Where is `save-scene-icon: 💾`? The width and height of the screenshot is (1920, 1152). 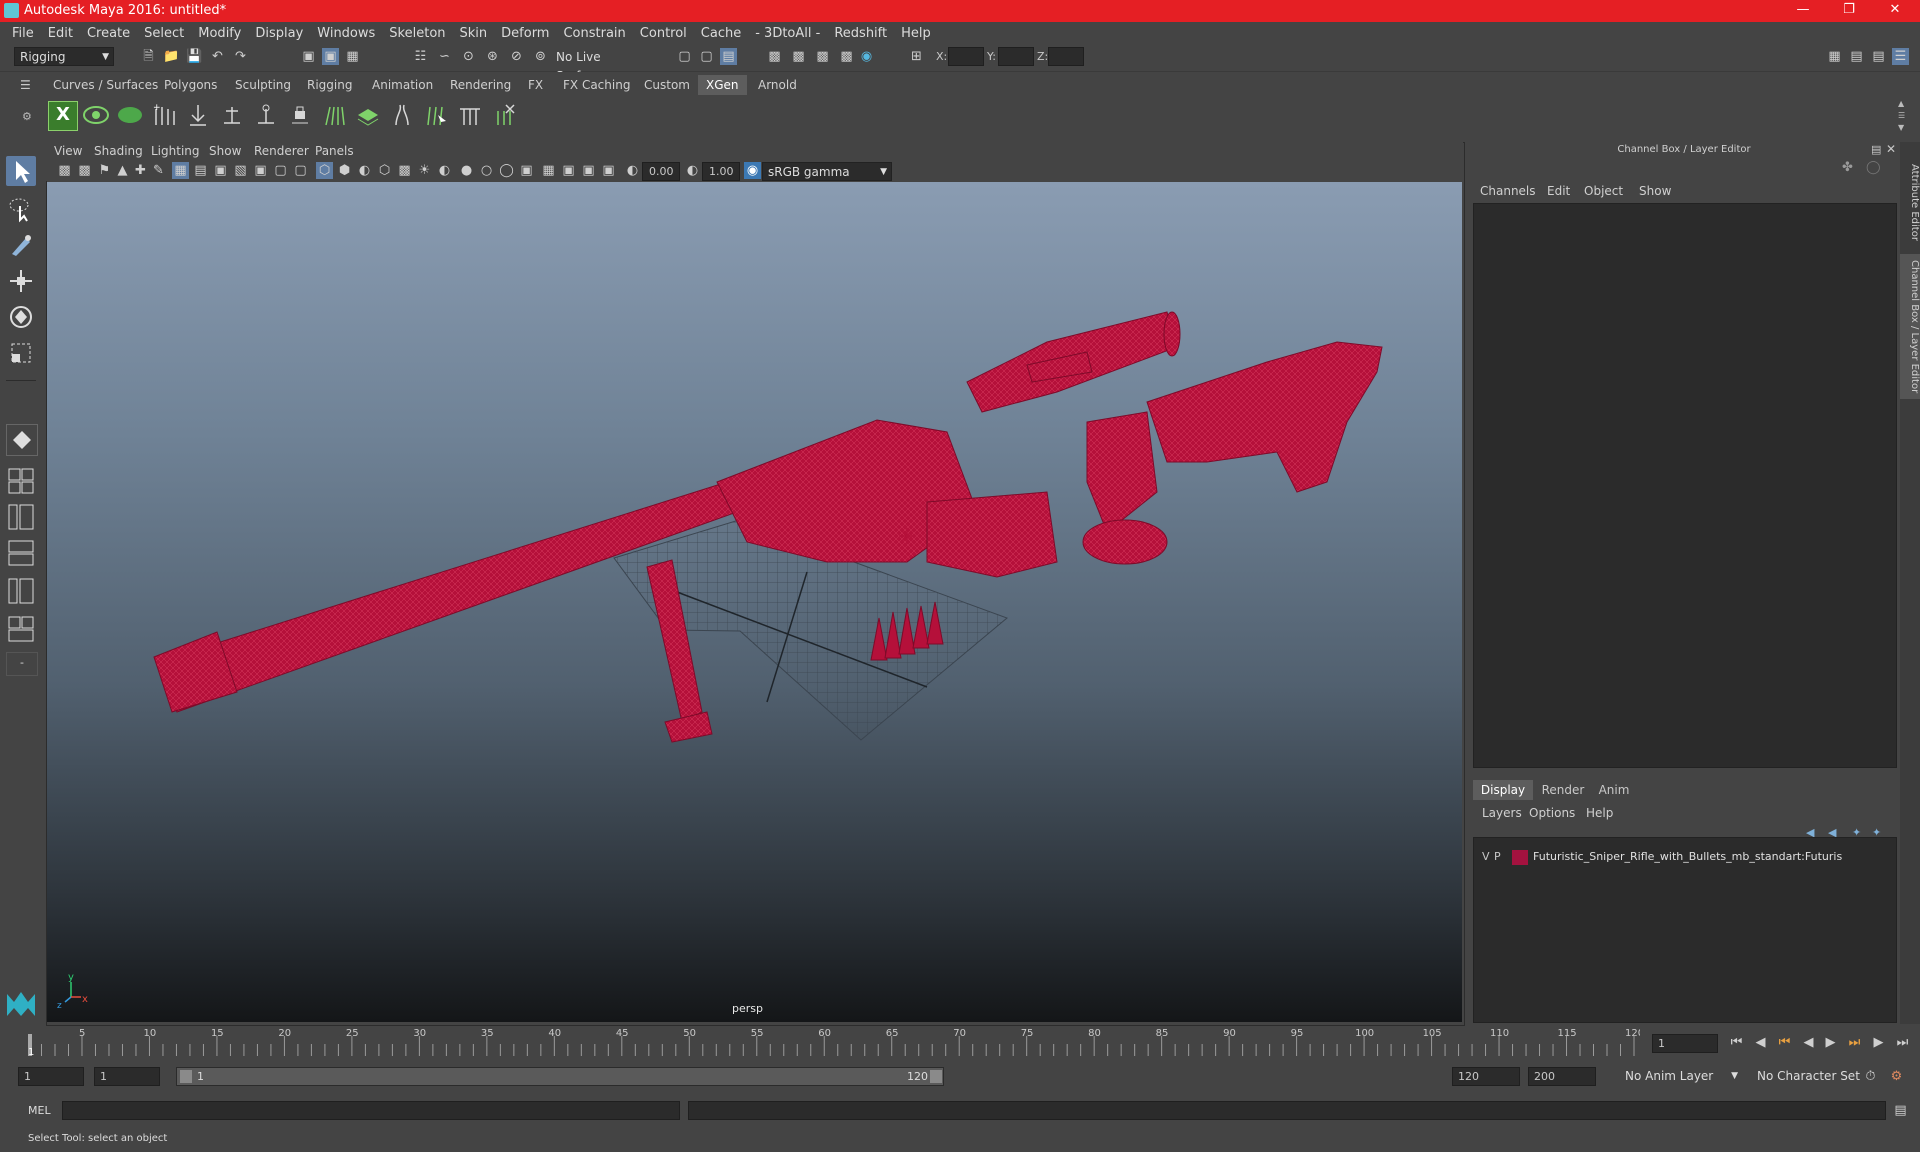 save-scene-icon: 💾 is located at coordinates (194, 56).